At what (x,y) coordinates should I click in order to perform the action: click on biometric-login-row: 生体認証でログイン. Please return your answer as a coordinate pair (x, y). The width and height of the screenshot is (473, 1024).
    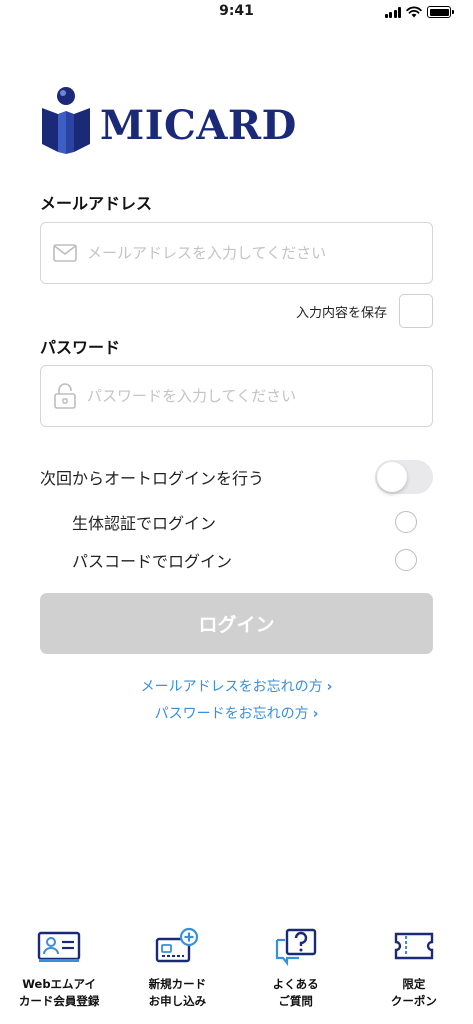
    Looking at the image, I should click on (244, 522).